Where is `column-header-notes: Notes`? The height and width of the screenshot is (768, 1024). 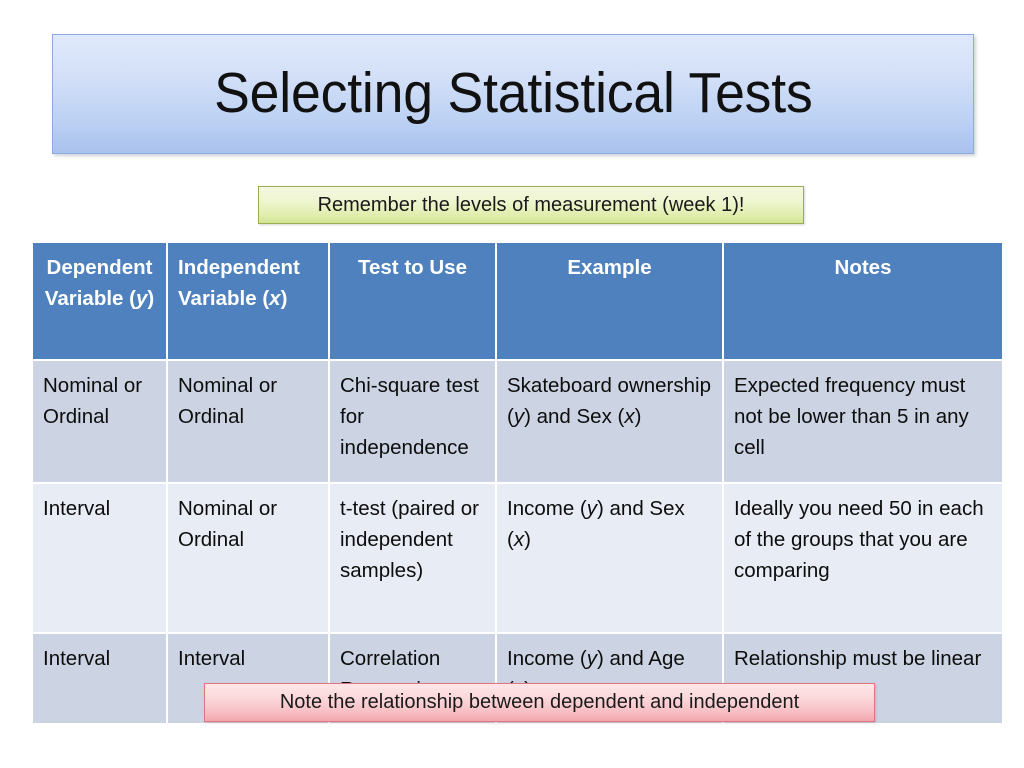
column-header-notes: Notes is located at coordinates (863, 302).